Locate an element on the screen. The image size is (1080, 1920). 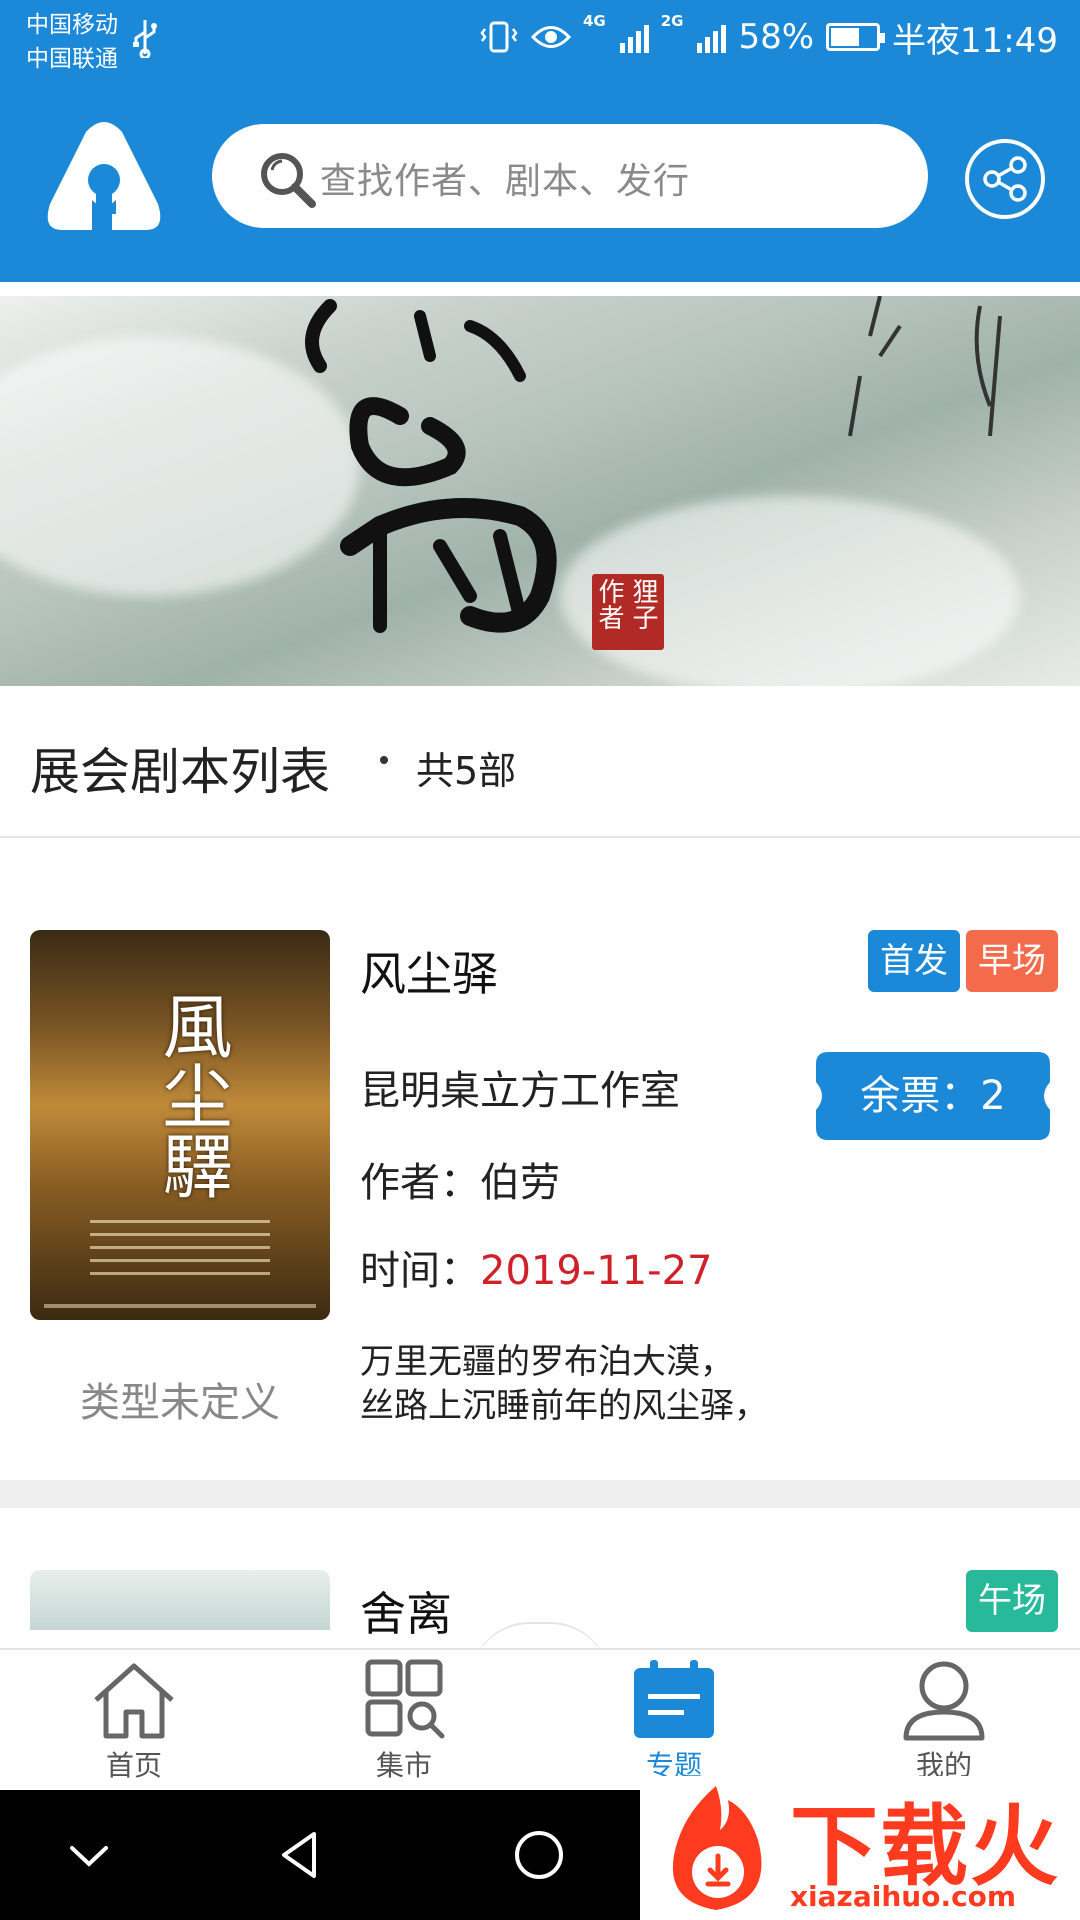
search-bar: 查找作者、剧本、发行 is located at coordinates (570, 176).